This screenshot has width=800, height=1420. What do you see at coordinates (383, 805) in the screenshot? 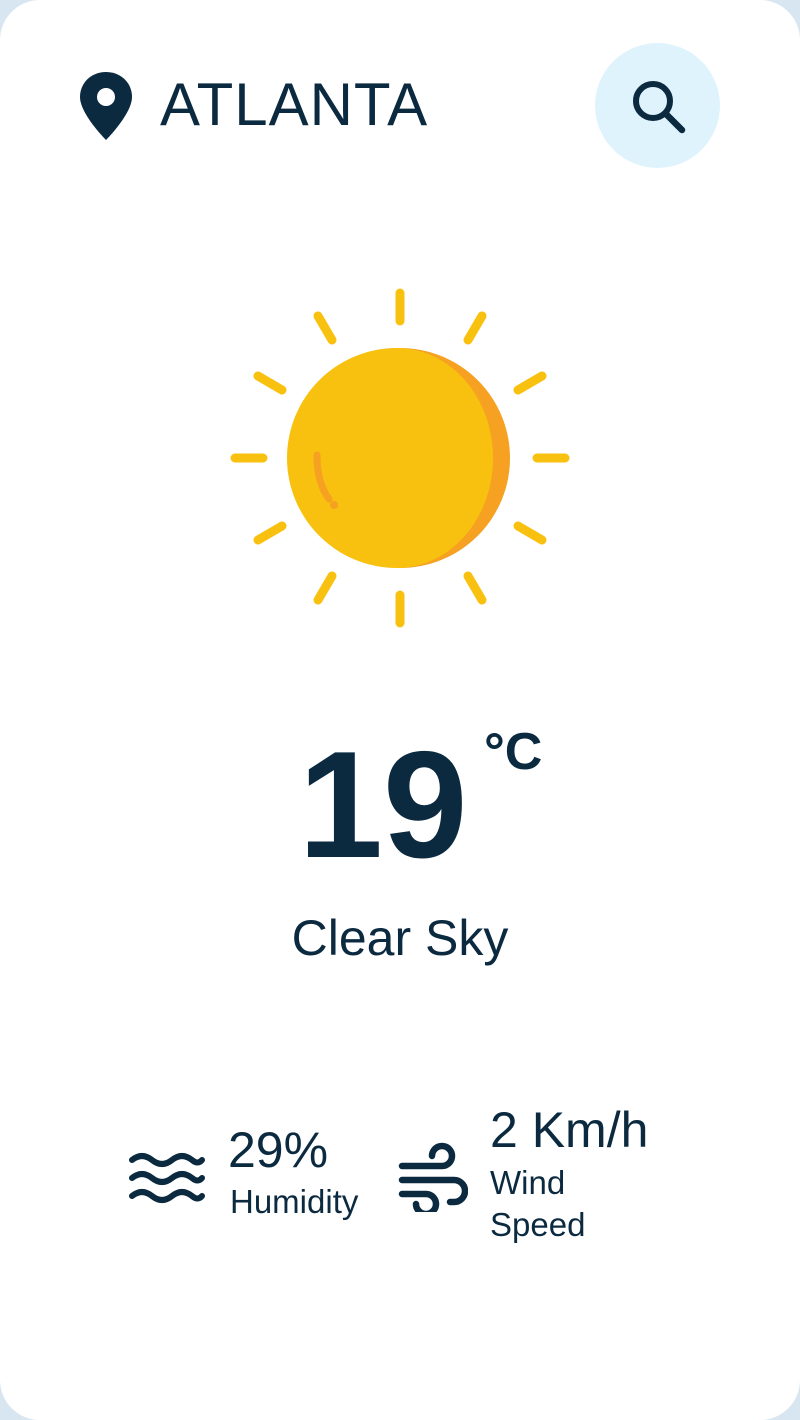
I see `temperature-value: 19` at bounding box center [383, 805].